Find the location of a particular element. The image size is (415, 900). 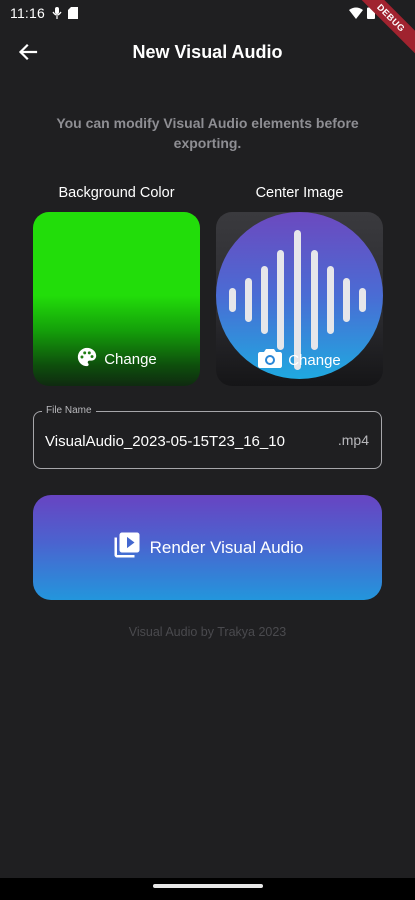

file-name-field: File Name .mp4 is located at coordinates (207, 437).